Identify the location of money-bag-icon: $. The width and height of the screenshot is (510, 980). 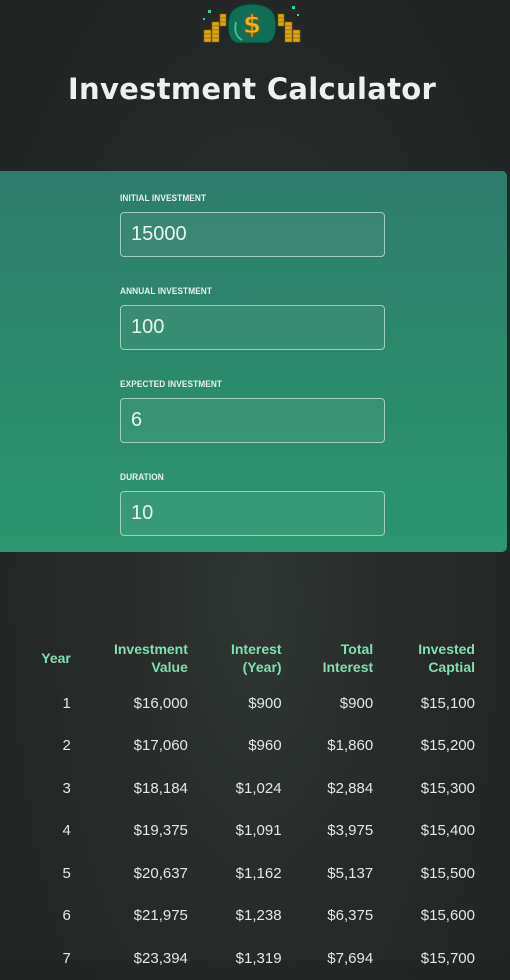
(252, 23).